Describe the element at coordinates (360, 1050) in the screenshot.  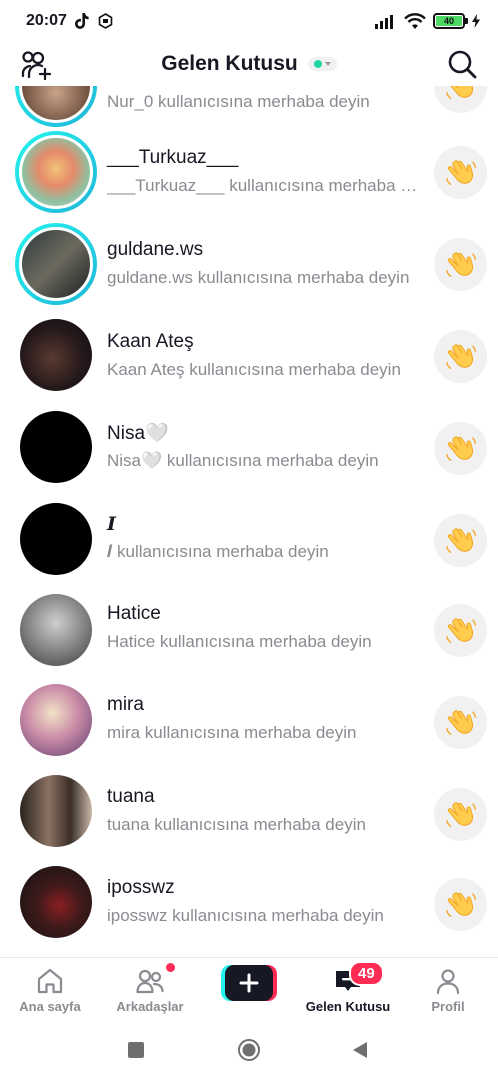
I see `back-icon` at that location.